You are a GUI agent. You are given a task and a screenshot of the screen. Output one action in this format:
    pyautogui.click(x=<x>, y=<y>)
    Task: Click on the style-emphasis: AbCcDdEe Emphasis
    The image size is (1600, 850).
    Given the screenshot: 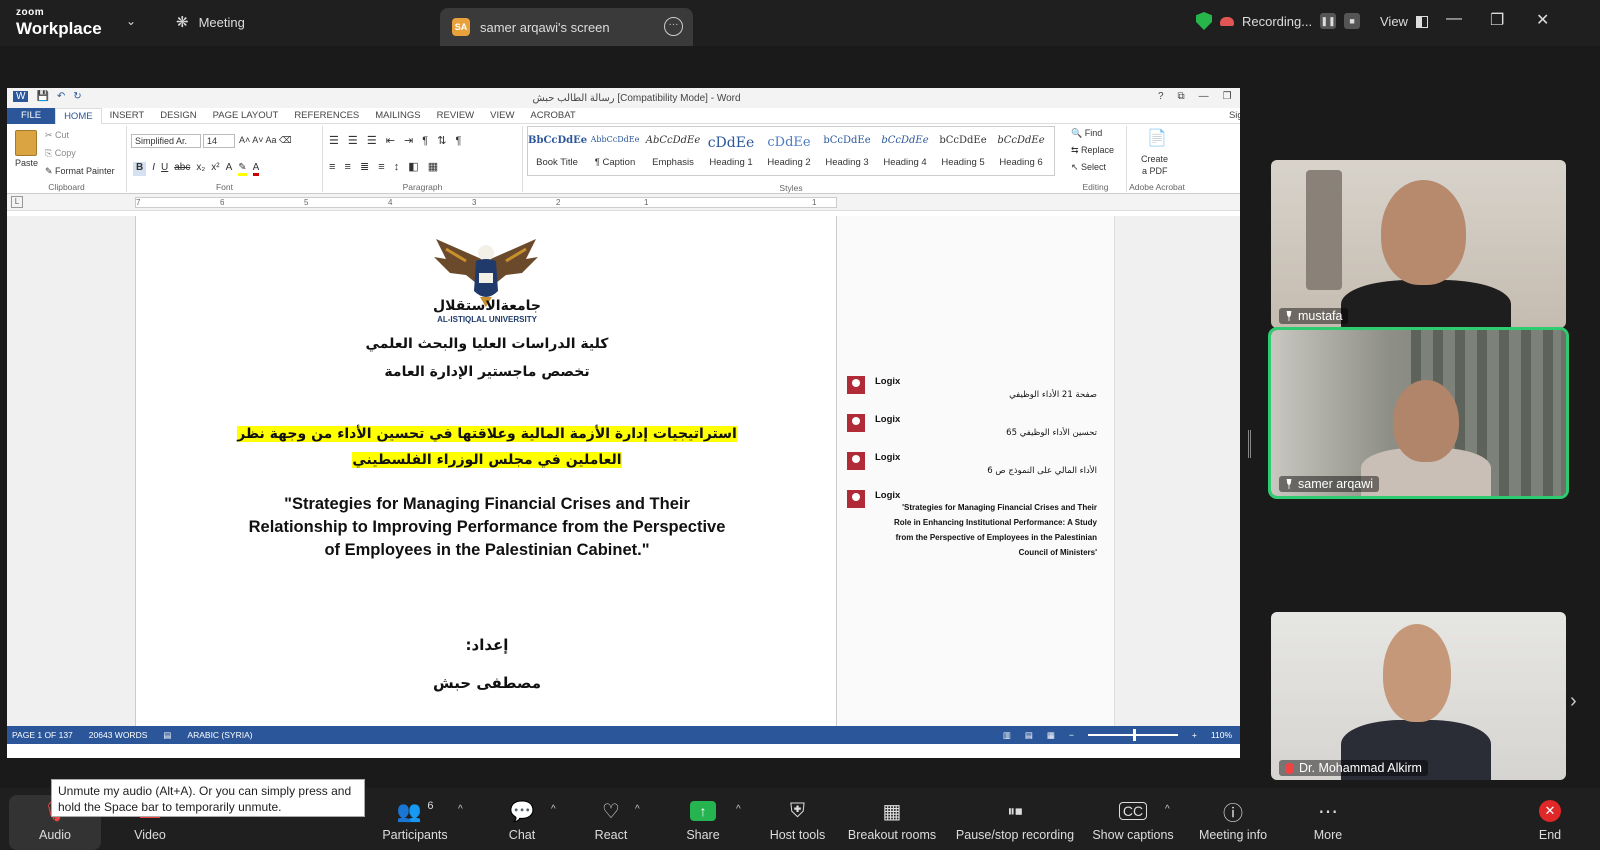 What is the action you would take?
    pyautogui.click(x=673, y=151)
    